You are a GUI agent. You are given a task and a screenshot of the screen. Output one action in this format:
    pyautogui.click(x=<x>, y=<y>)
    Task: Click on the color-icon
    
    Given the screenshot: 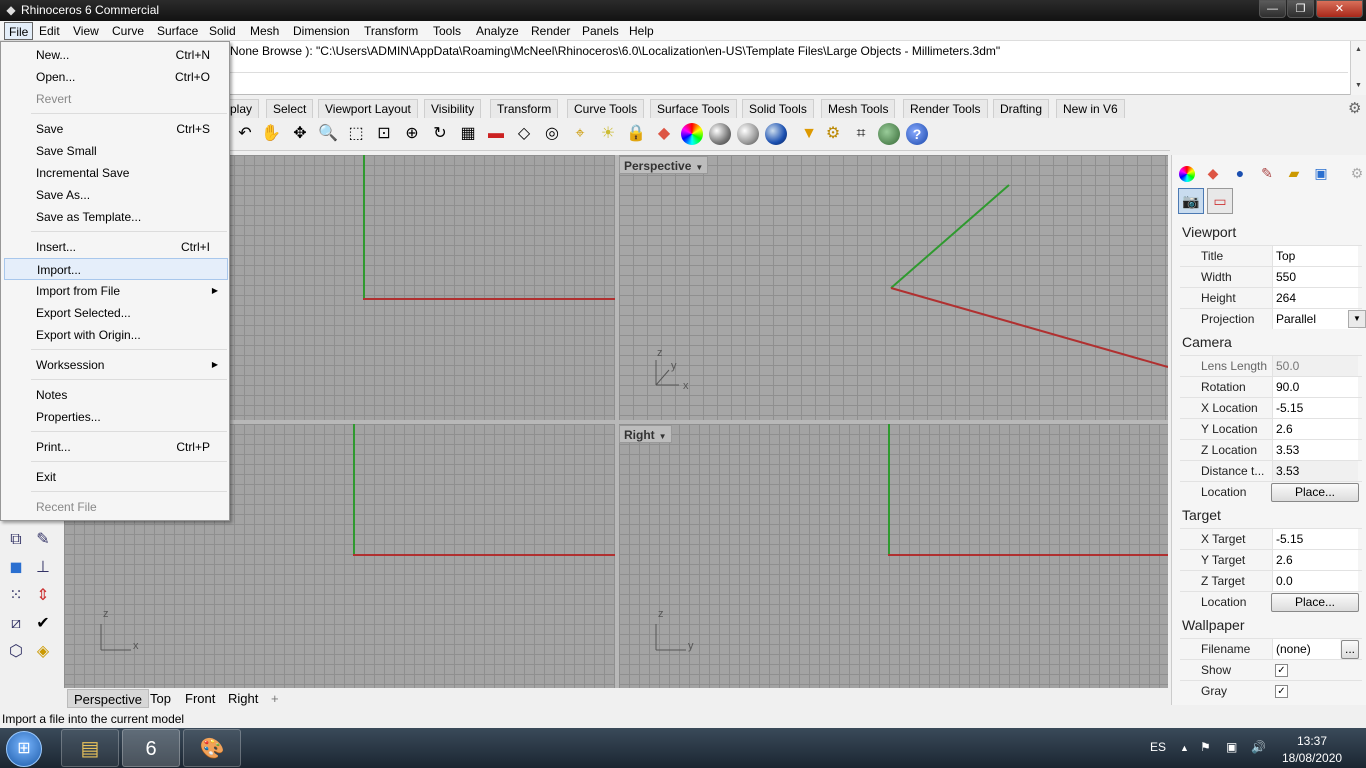 What is the action you would take?
    pyautogui.click(x=1187, y=174)
    